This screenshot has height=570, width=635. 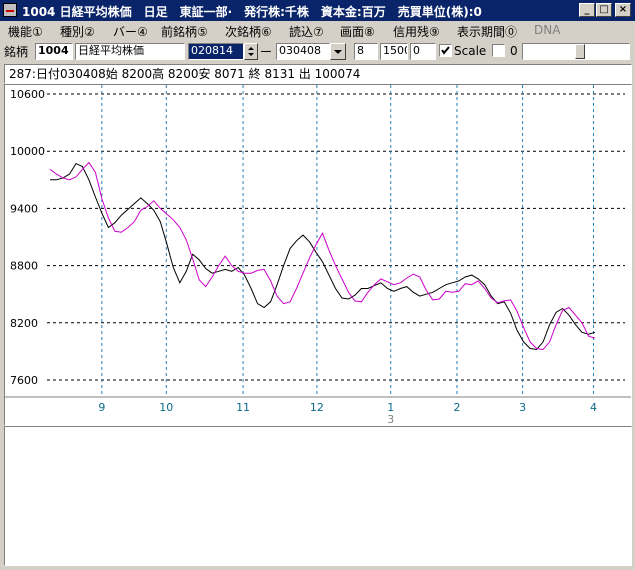 I want to click on code-field: 1004, so click(x=54, y=51).